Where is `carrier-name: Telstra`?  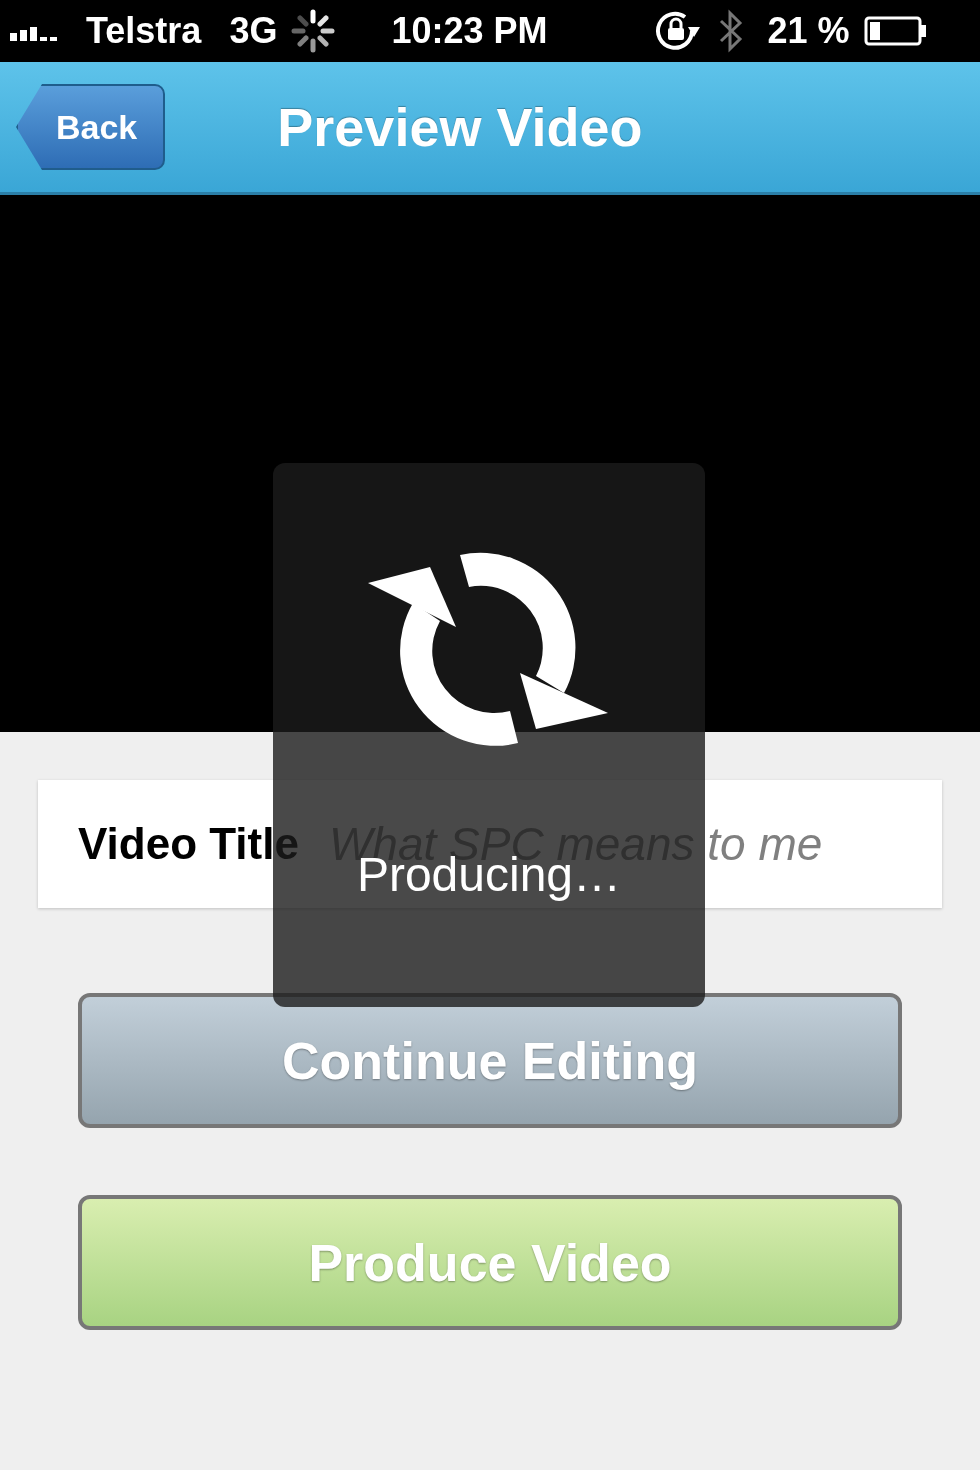 carrier-name: Telstra is located at coordinates (144, 31).